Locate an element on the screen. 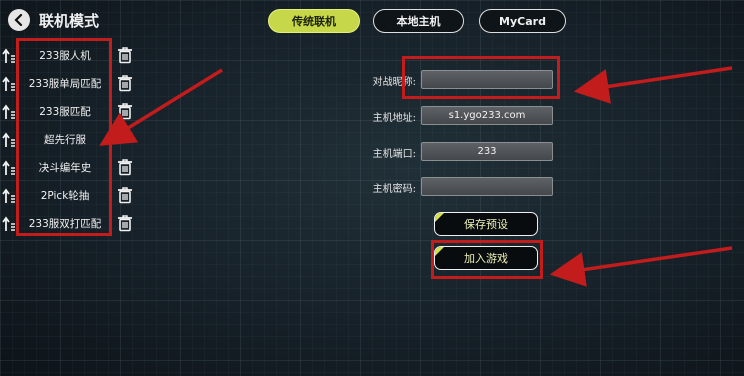 Image resolution: width=744 pixels, height=376 pixels. save-preset-button: 保存预设 is located at coordinates (486, 224).